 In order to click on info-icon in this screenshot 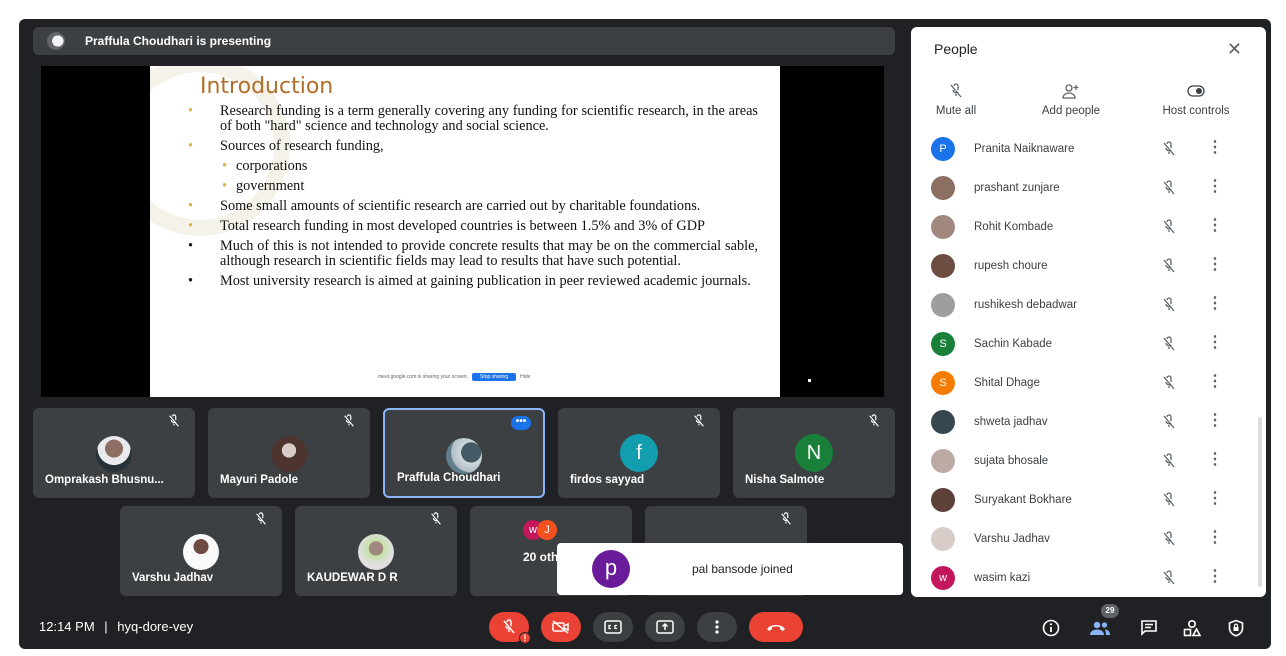, I will do `click(1051, 628)`.